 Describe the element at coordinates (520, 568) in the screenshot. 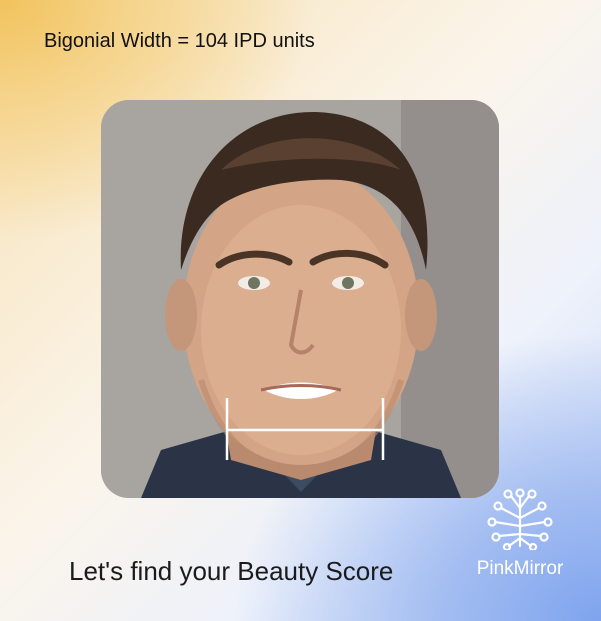

I see `brand-name: PinkMirror` at that location.